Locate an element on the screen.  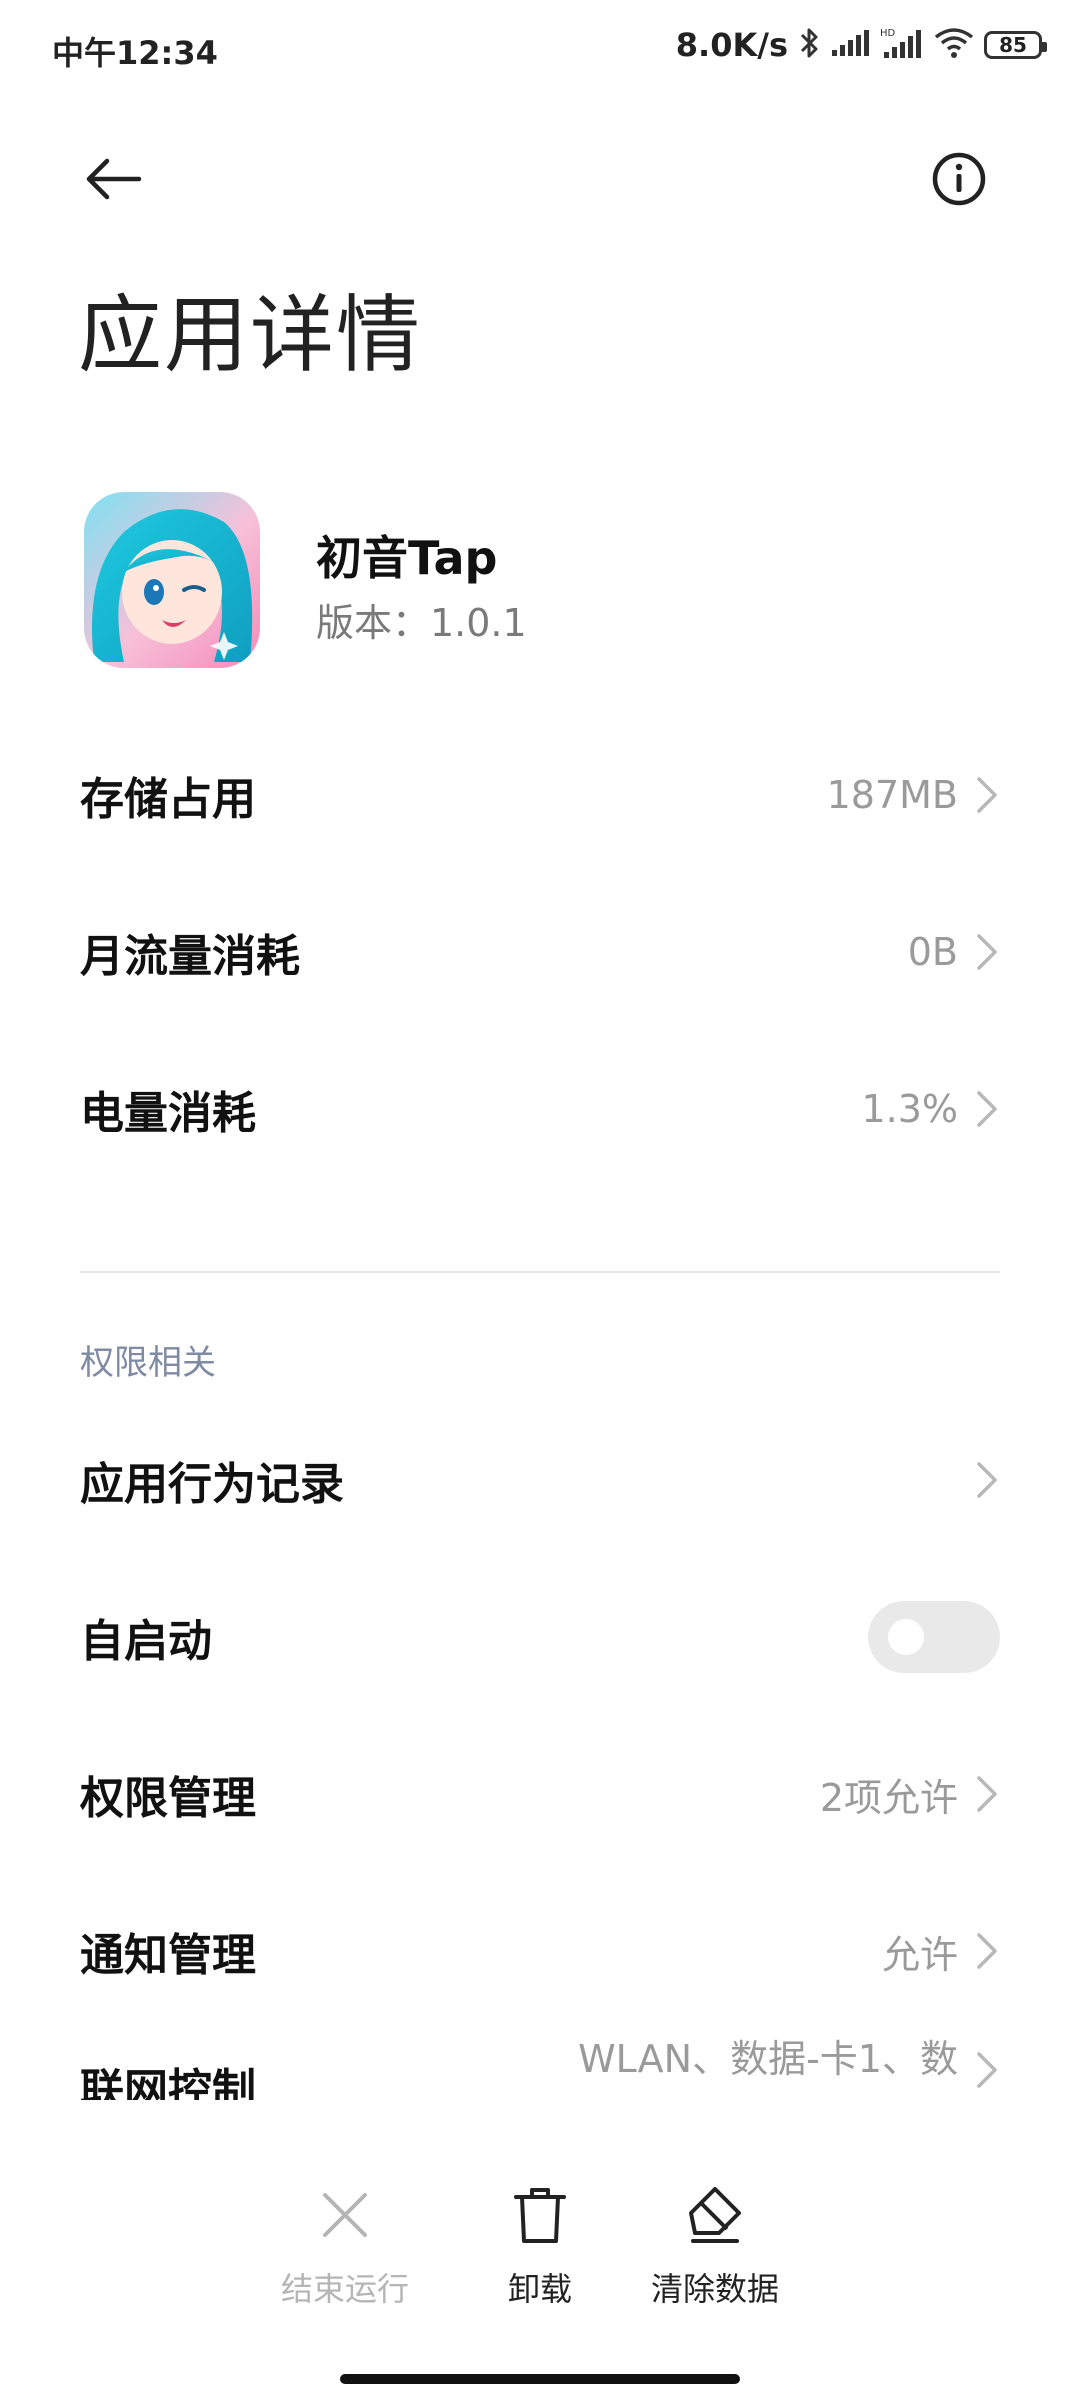
autostart-row: 自启动 is located at coordinates (540, 1637).